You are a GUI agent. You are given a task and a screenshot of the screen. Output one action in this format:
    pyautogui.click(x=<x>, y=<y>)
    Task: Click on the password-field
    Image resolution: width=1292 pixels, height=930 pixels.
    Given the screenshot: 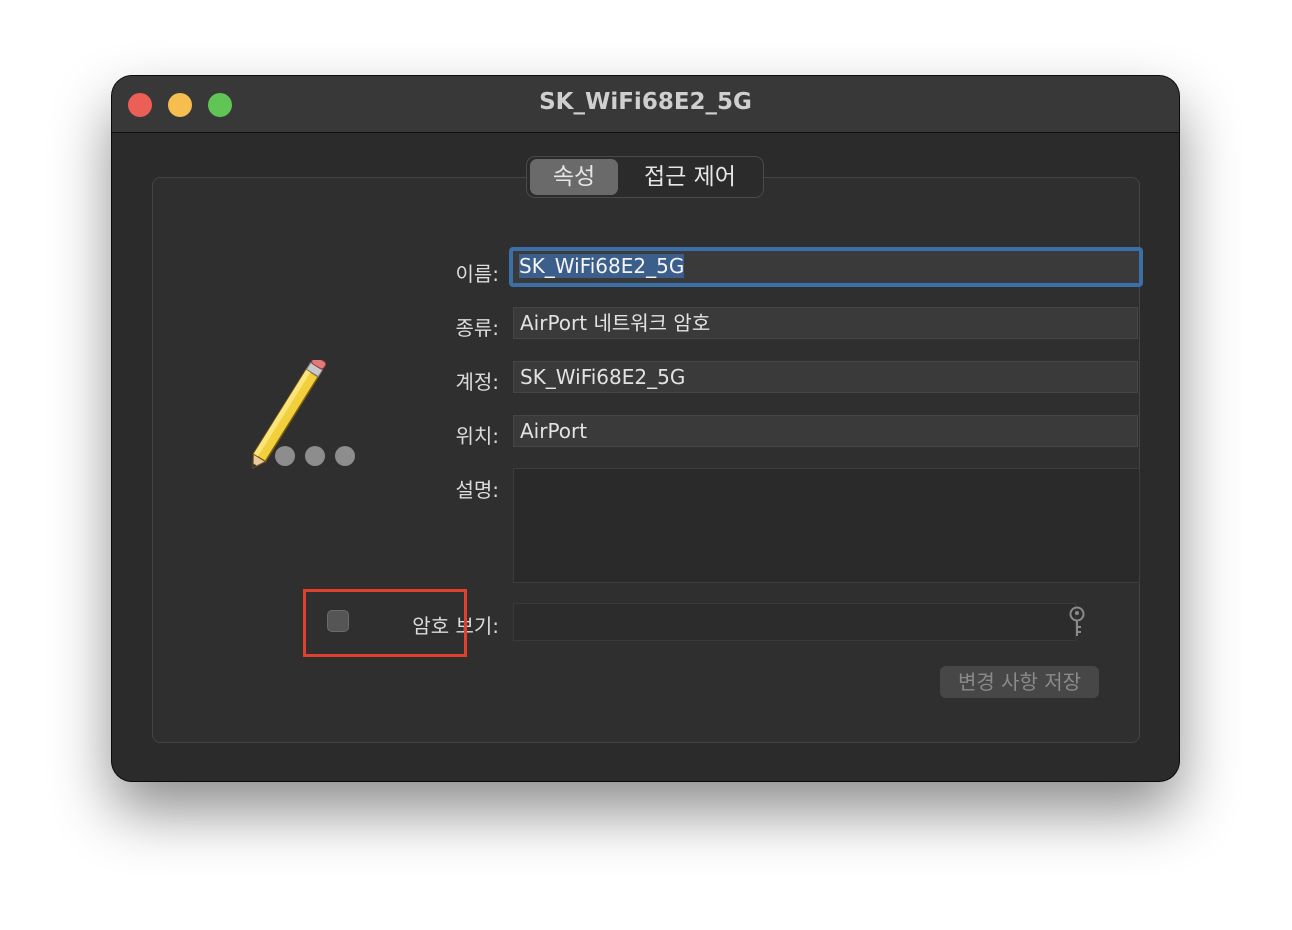 What is the action you would take?
    pyautogui.click(x=794, y=622)
    